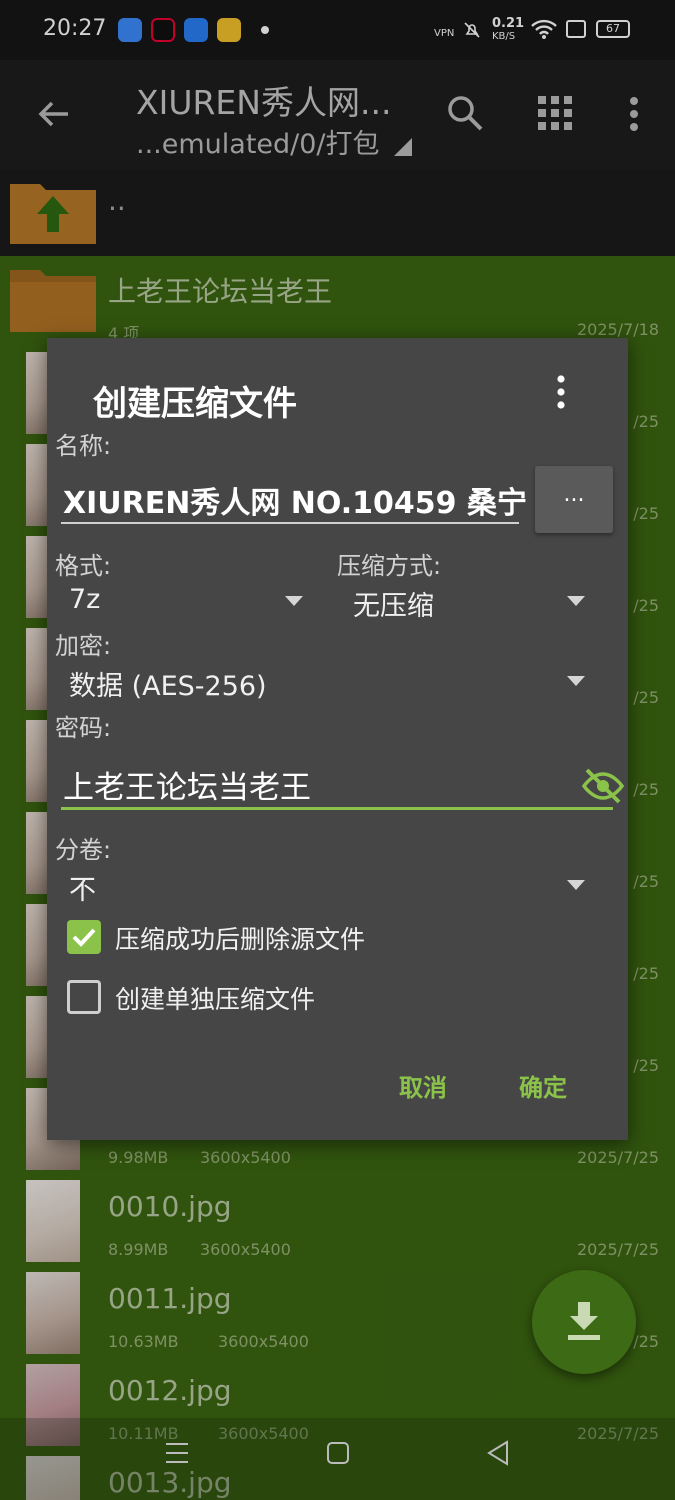  Describe the element at coordinates (327, 886) in the screenshot. I see `split-volume-select: 不` at that location.